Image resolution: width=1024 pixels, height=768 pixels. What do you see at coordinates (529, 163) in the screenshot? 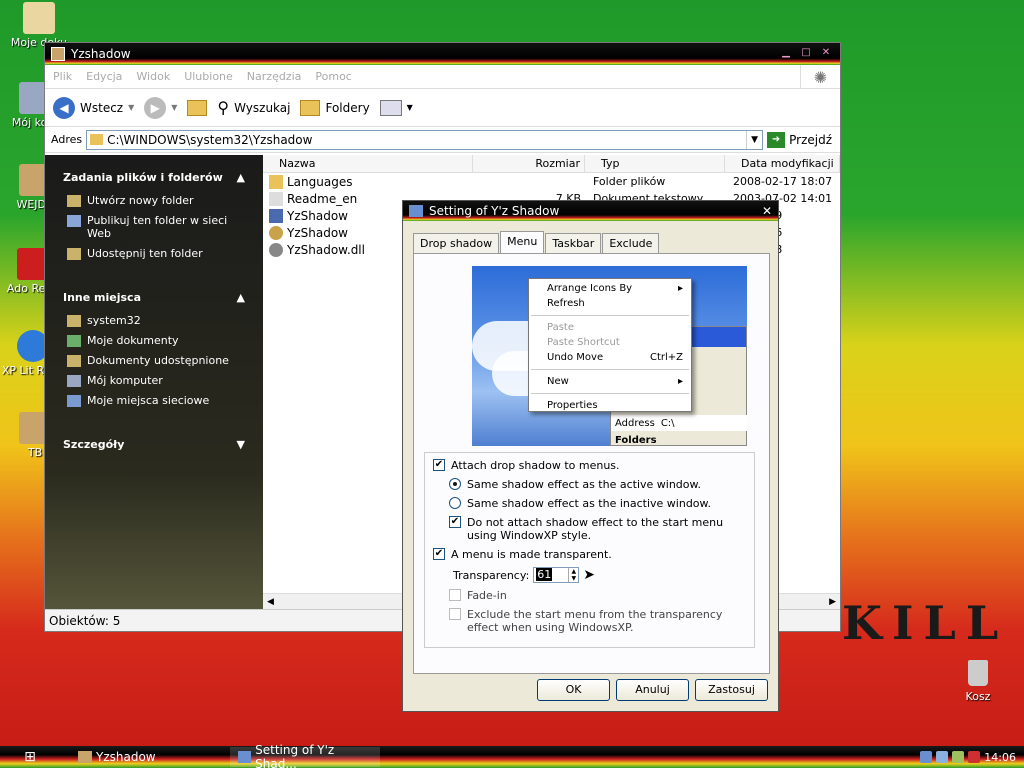
I see `column-size: Rozmiar` at bounding box center [529, 163].